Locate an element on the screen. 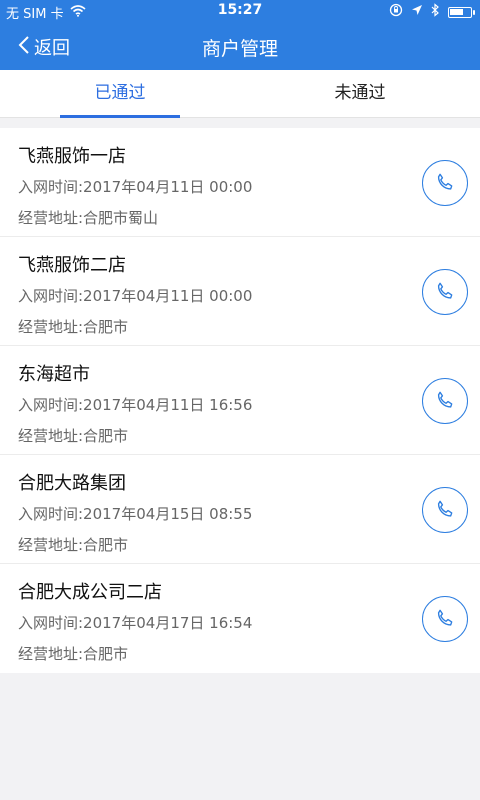  app-header: 无 SIM 卡 15:27 返回 商户管理 is located at coordinates (240, 35).